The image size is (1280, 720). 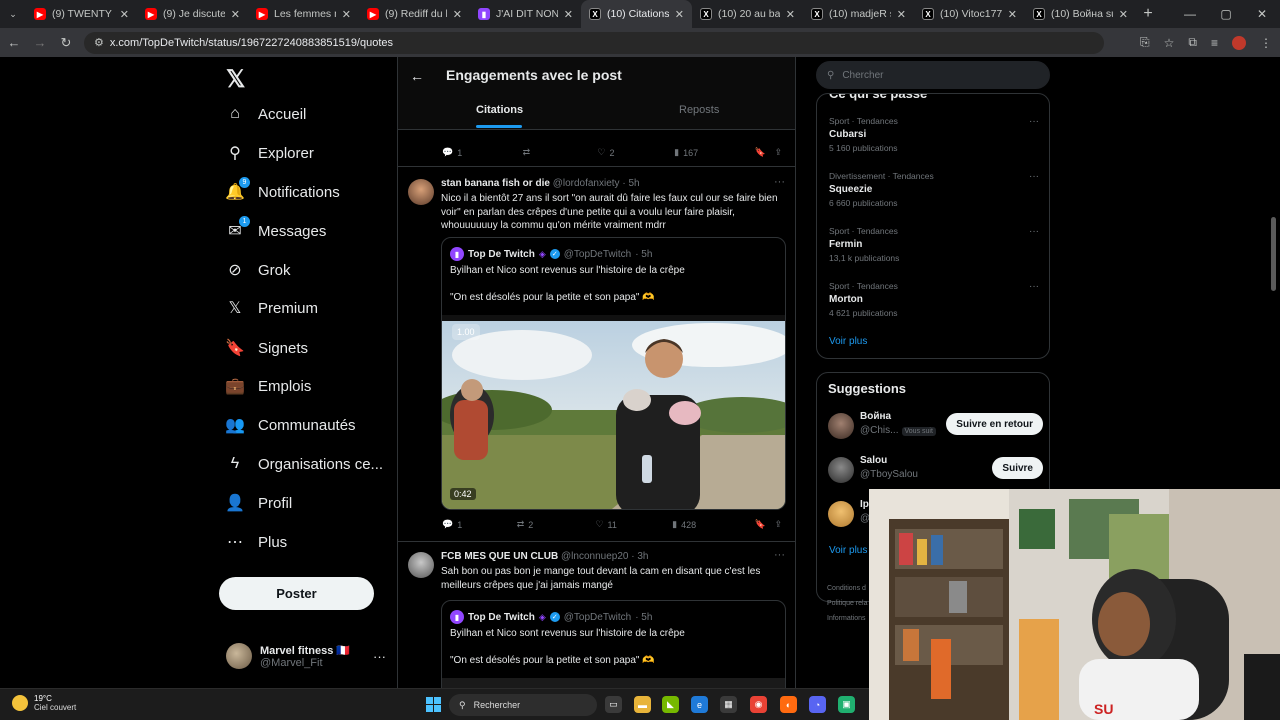 What do you see at coordinates (258, 503) in the screenshot?
I see `nav-item-profil: 👤 Profil` at bounding box center [258, 503].